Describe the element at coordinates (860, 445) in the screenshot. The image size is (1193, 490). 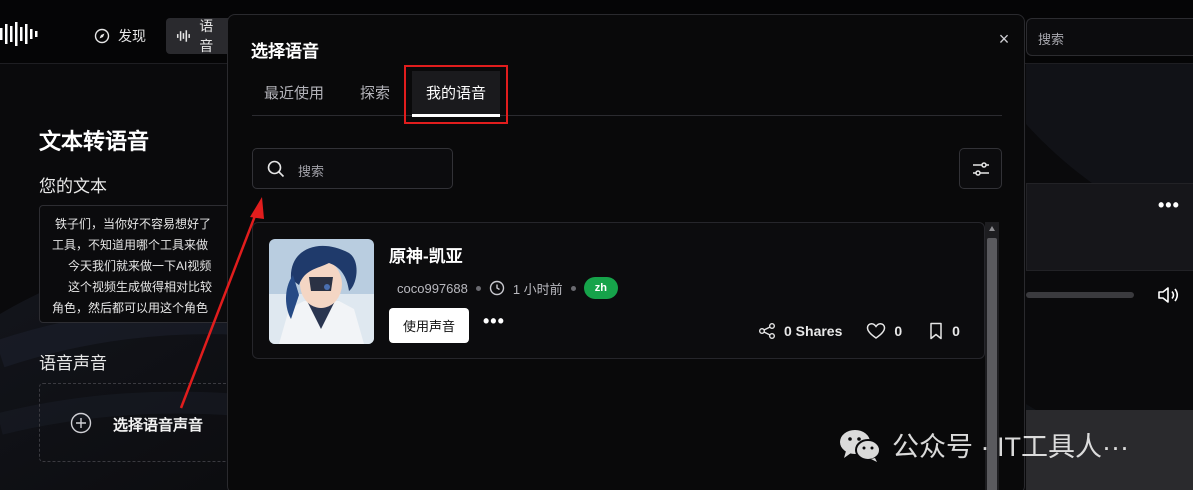
I see `wechat-icon` at that location.